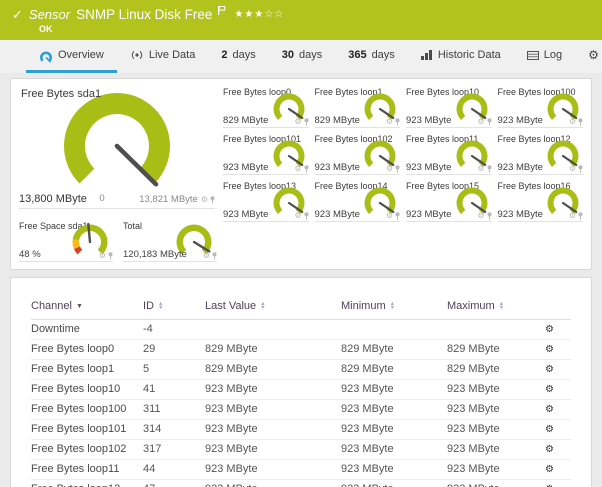 This screenshot has width=602, height=487. Describe the element at coordinates (87, 389) in the screenshot. I see `channel-cell: Free Bytes loop10` at that location.